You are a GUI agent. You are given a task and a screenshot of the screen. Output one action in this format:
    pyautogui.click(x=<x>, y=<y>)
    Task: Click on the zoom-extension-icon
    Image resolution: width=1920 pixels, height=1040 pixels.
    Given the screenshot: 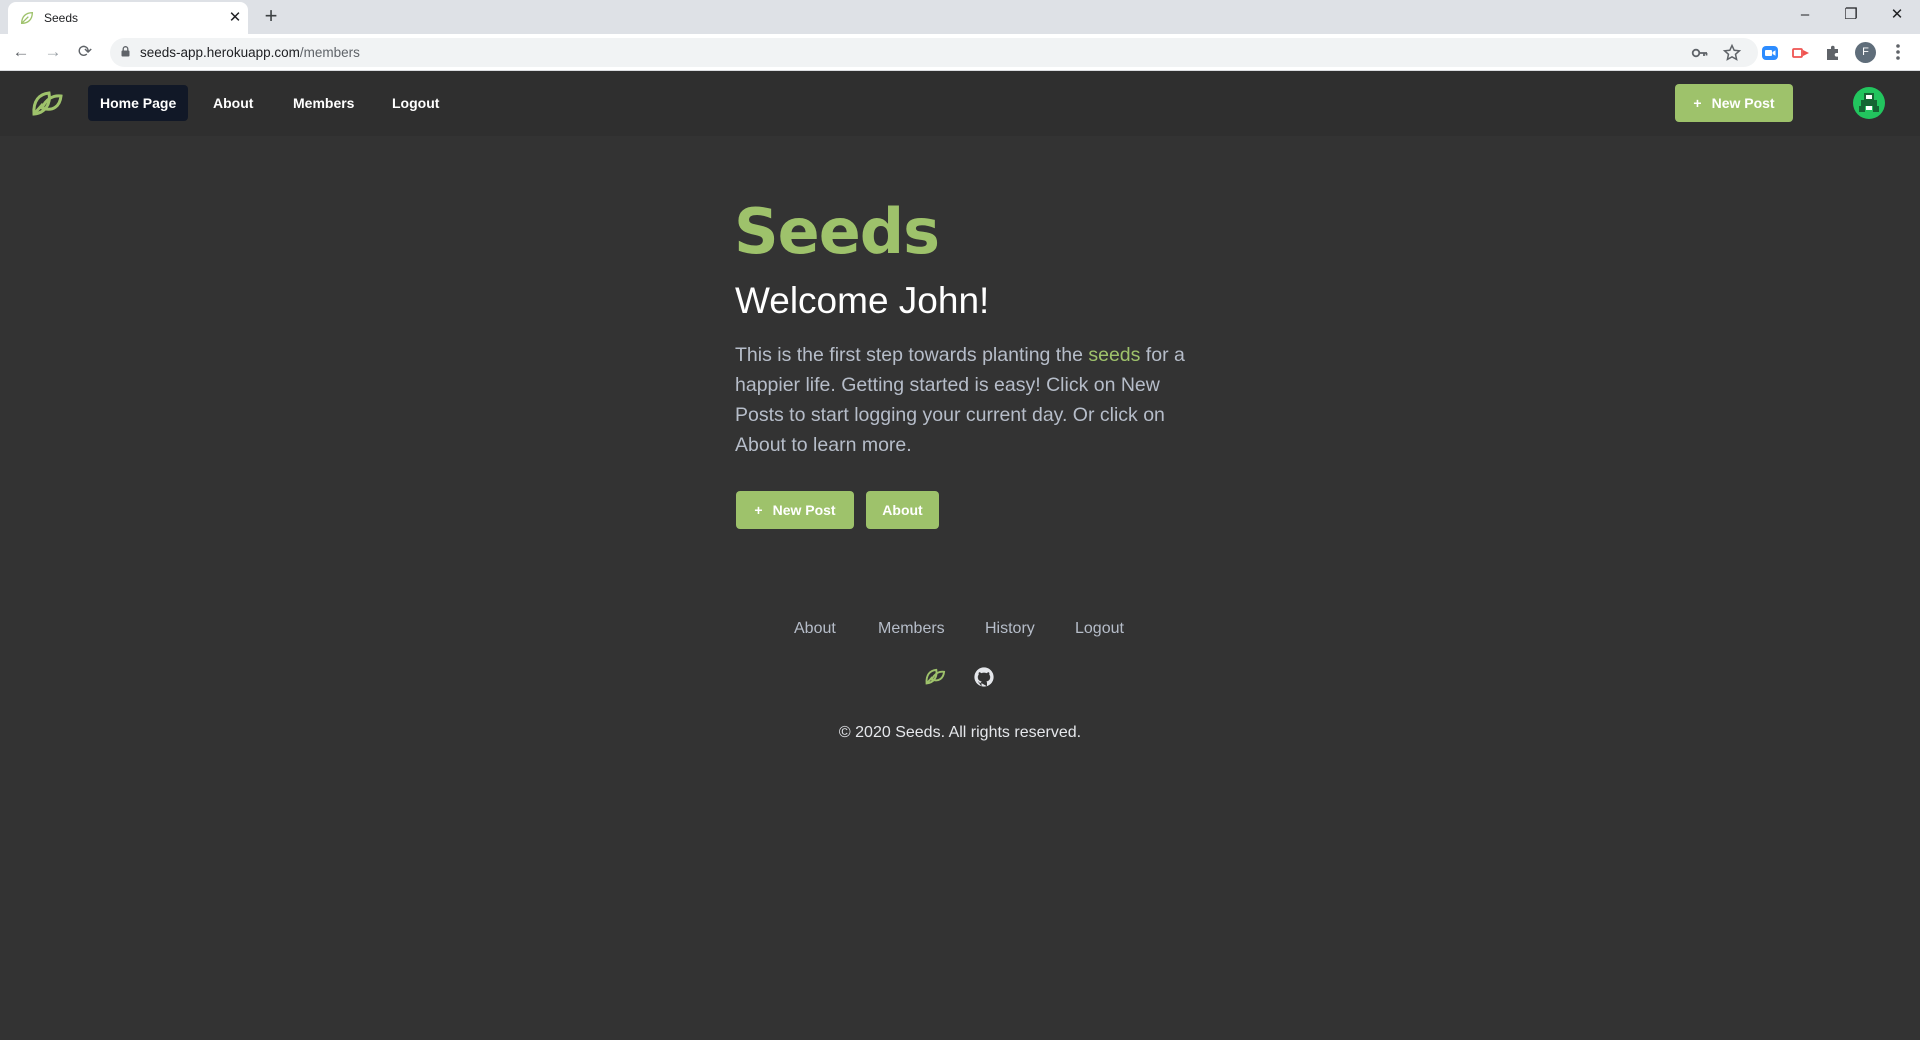 What is the action you would take?
    pyautogui.click(x=1770, y=53)
    